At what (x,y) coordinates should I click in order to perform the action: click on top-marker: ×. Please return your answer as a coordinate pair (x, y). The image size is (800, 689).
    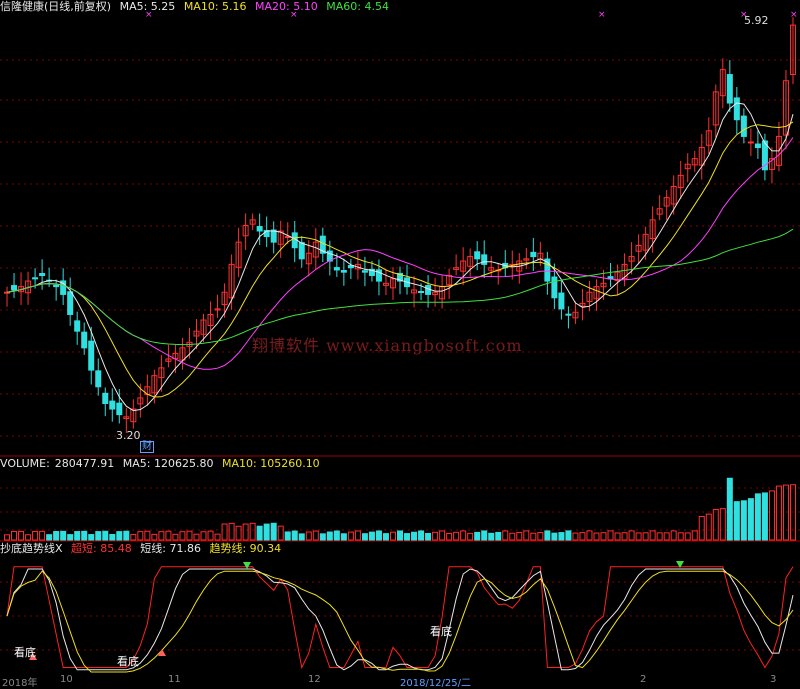
    Looking at the image, I should click on (602, 15).